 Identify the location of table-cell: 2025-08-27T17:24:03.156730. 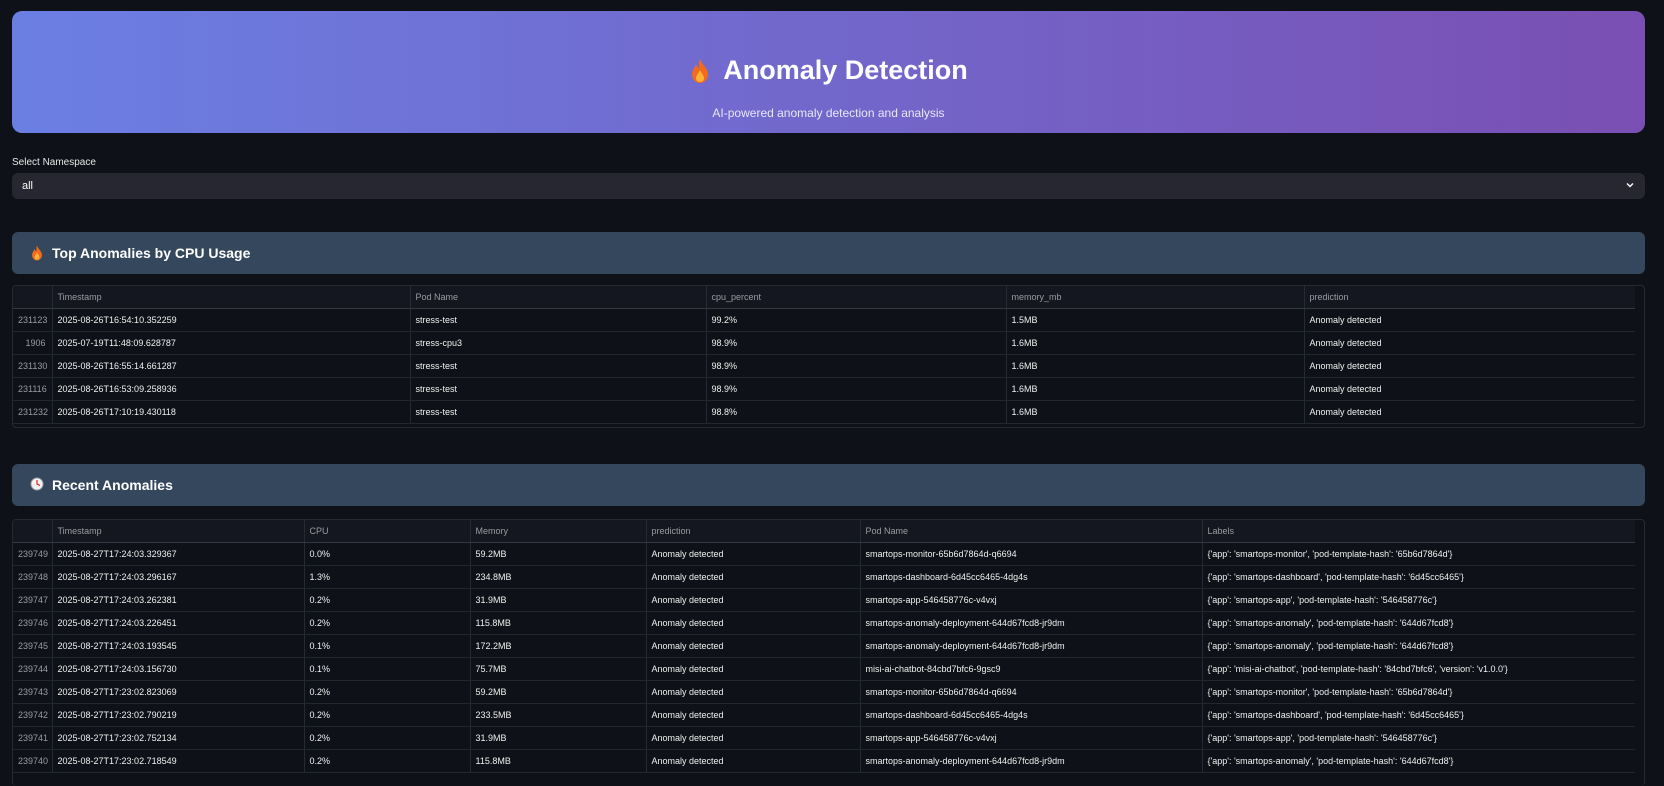
(178, 669).